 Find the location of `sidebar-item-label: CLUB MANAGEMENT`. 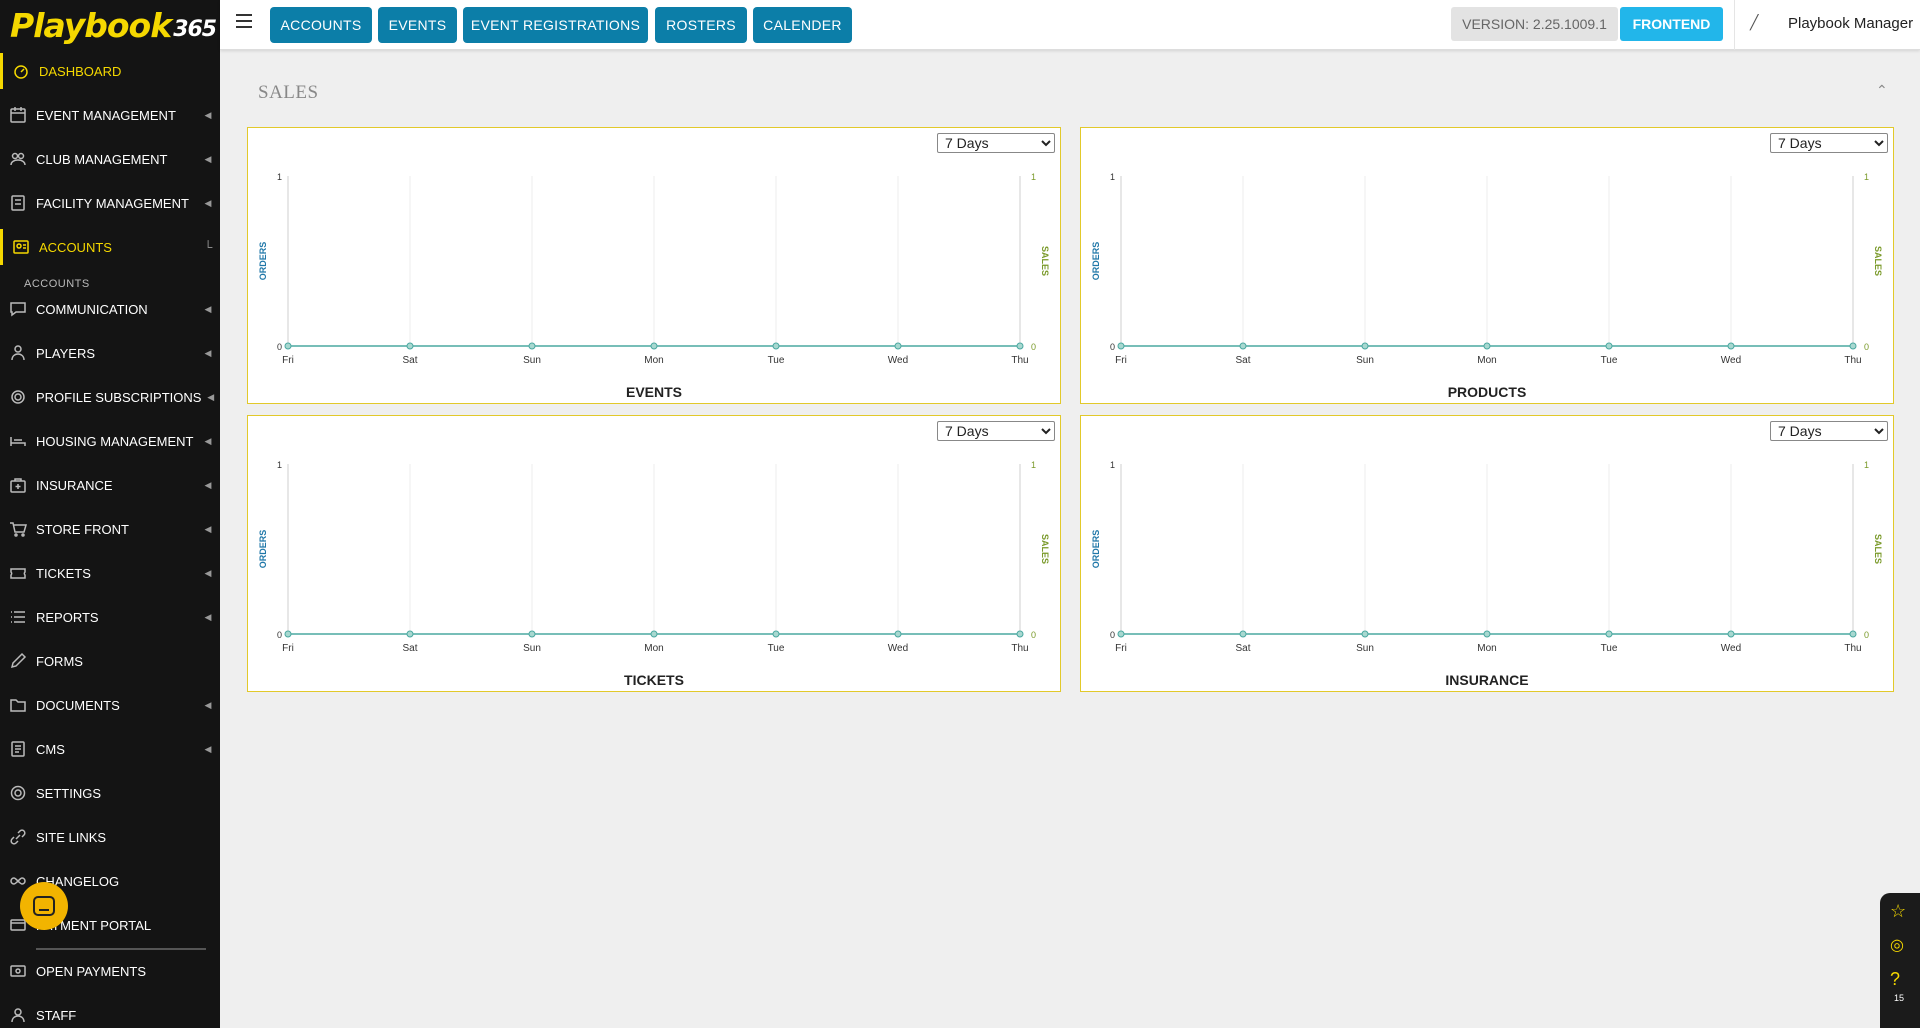

sidebar-item-label: CLUB MANAGEMENT is located at coordinates (102, 159).